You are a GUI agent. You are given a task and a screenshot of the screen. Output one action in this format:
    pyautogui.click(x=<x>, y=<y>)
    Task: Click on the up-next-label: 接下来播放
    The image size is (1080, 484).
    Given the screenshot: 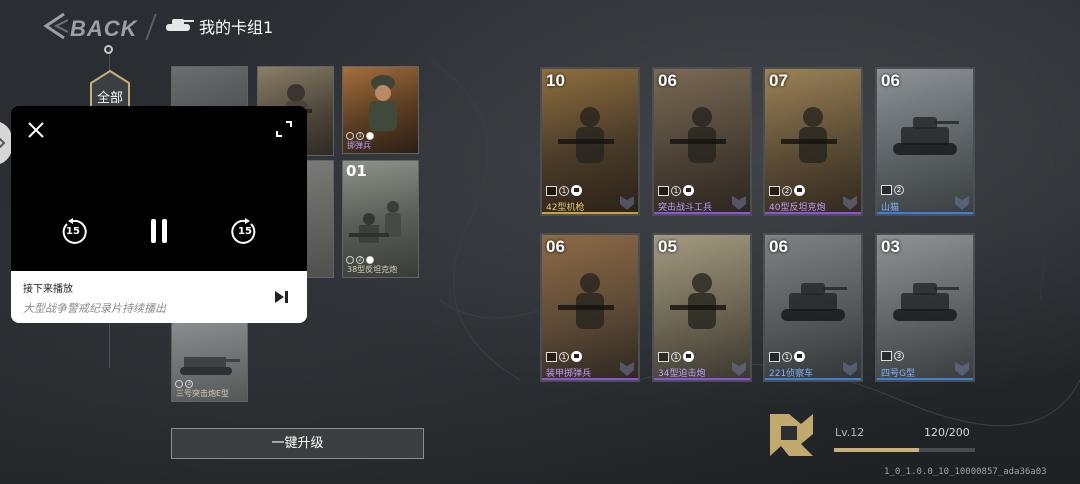 What is the action you would take?
    pyautogui.click(x=48, y=289)
    